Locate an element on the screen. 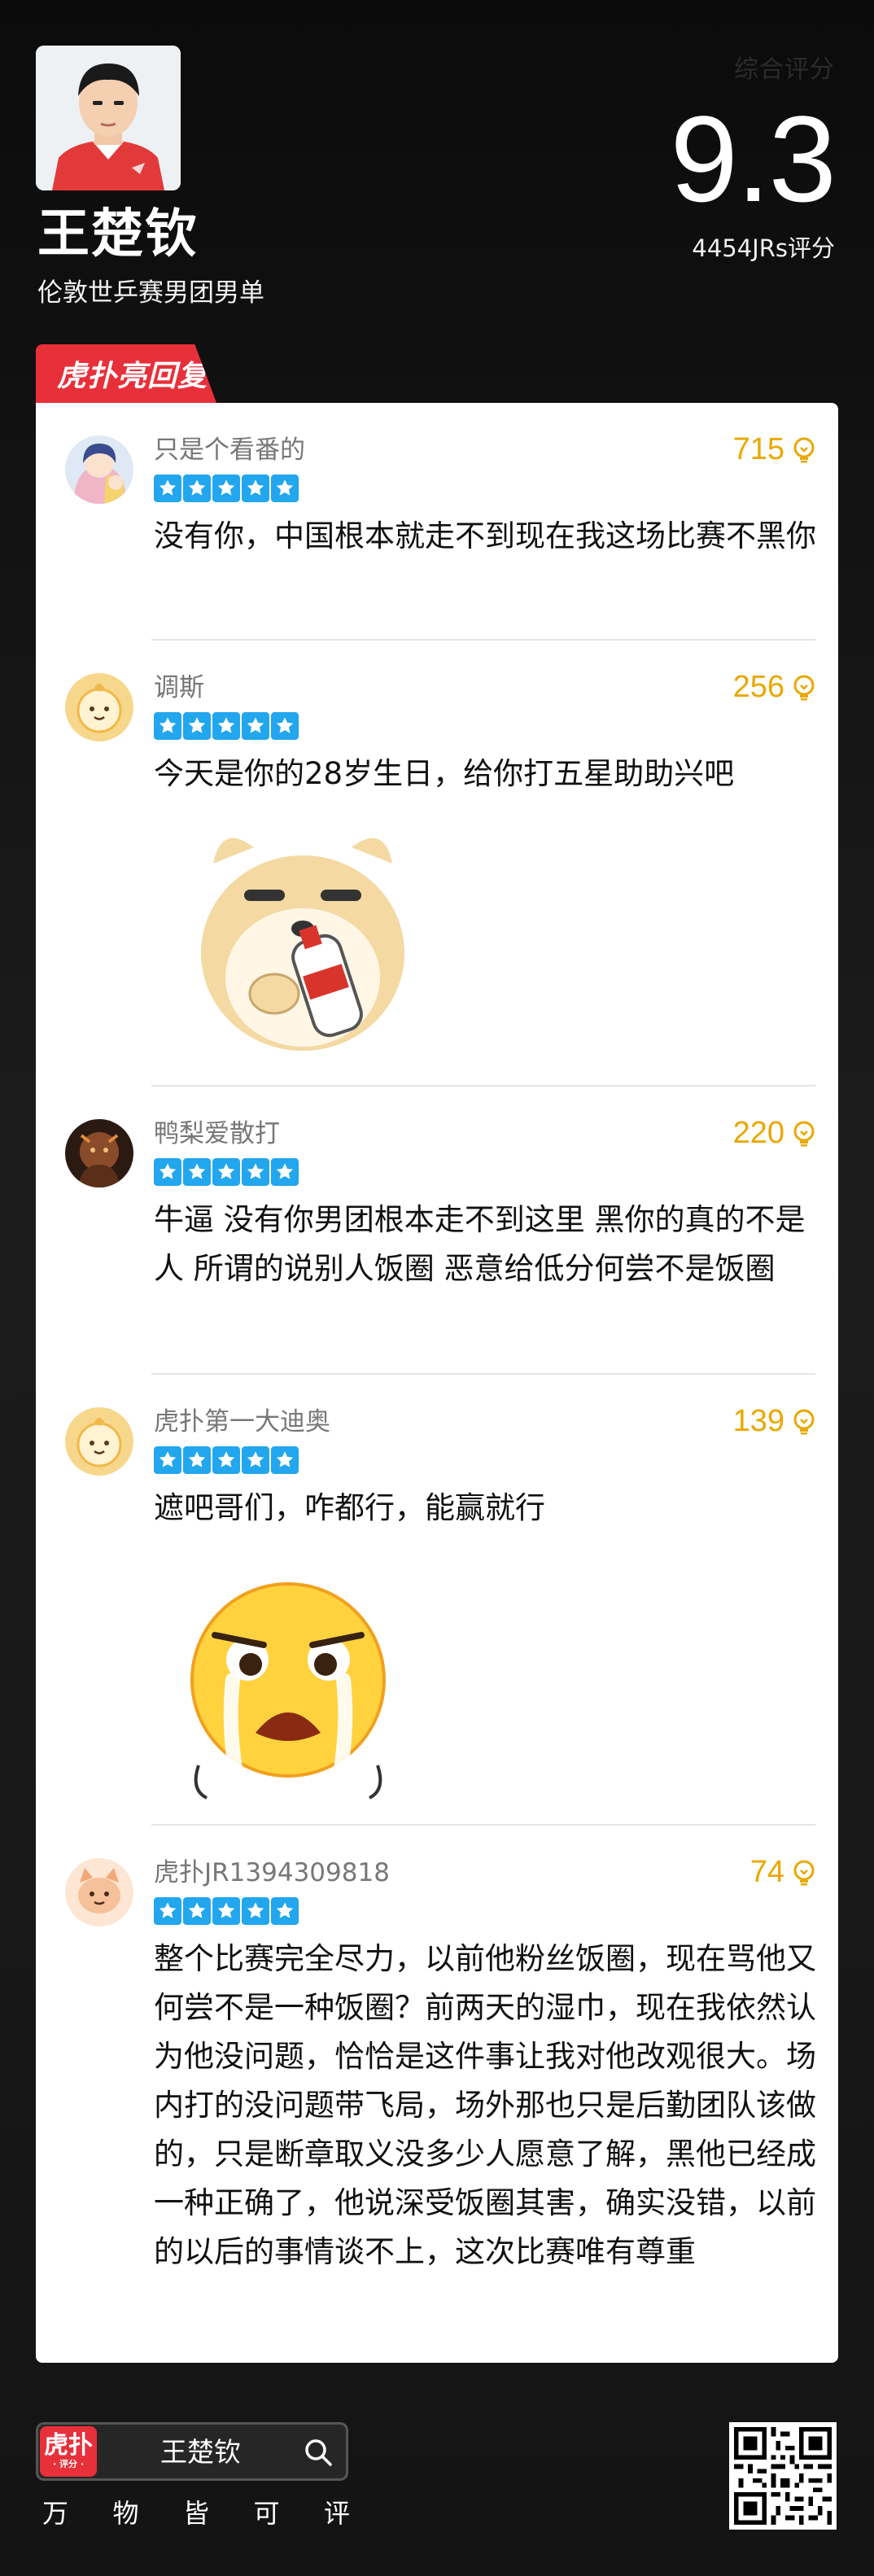  rating-count: 4454JRs评分 is located at coordinates (763, 248).